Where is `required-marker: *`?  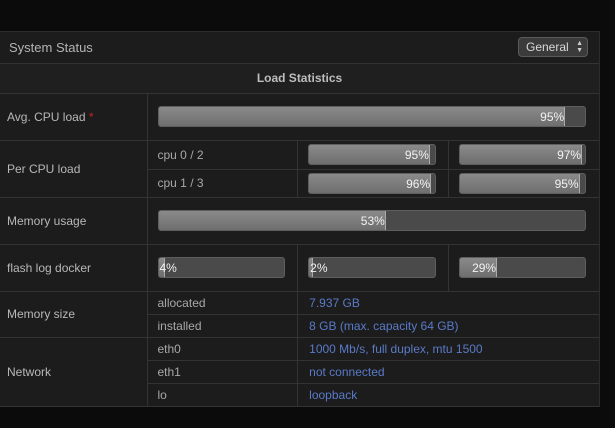
required-marker: * is located at coordinates (91, 116).